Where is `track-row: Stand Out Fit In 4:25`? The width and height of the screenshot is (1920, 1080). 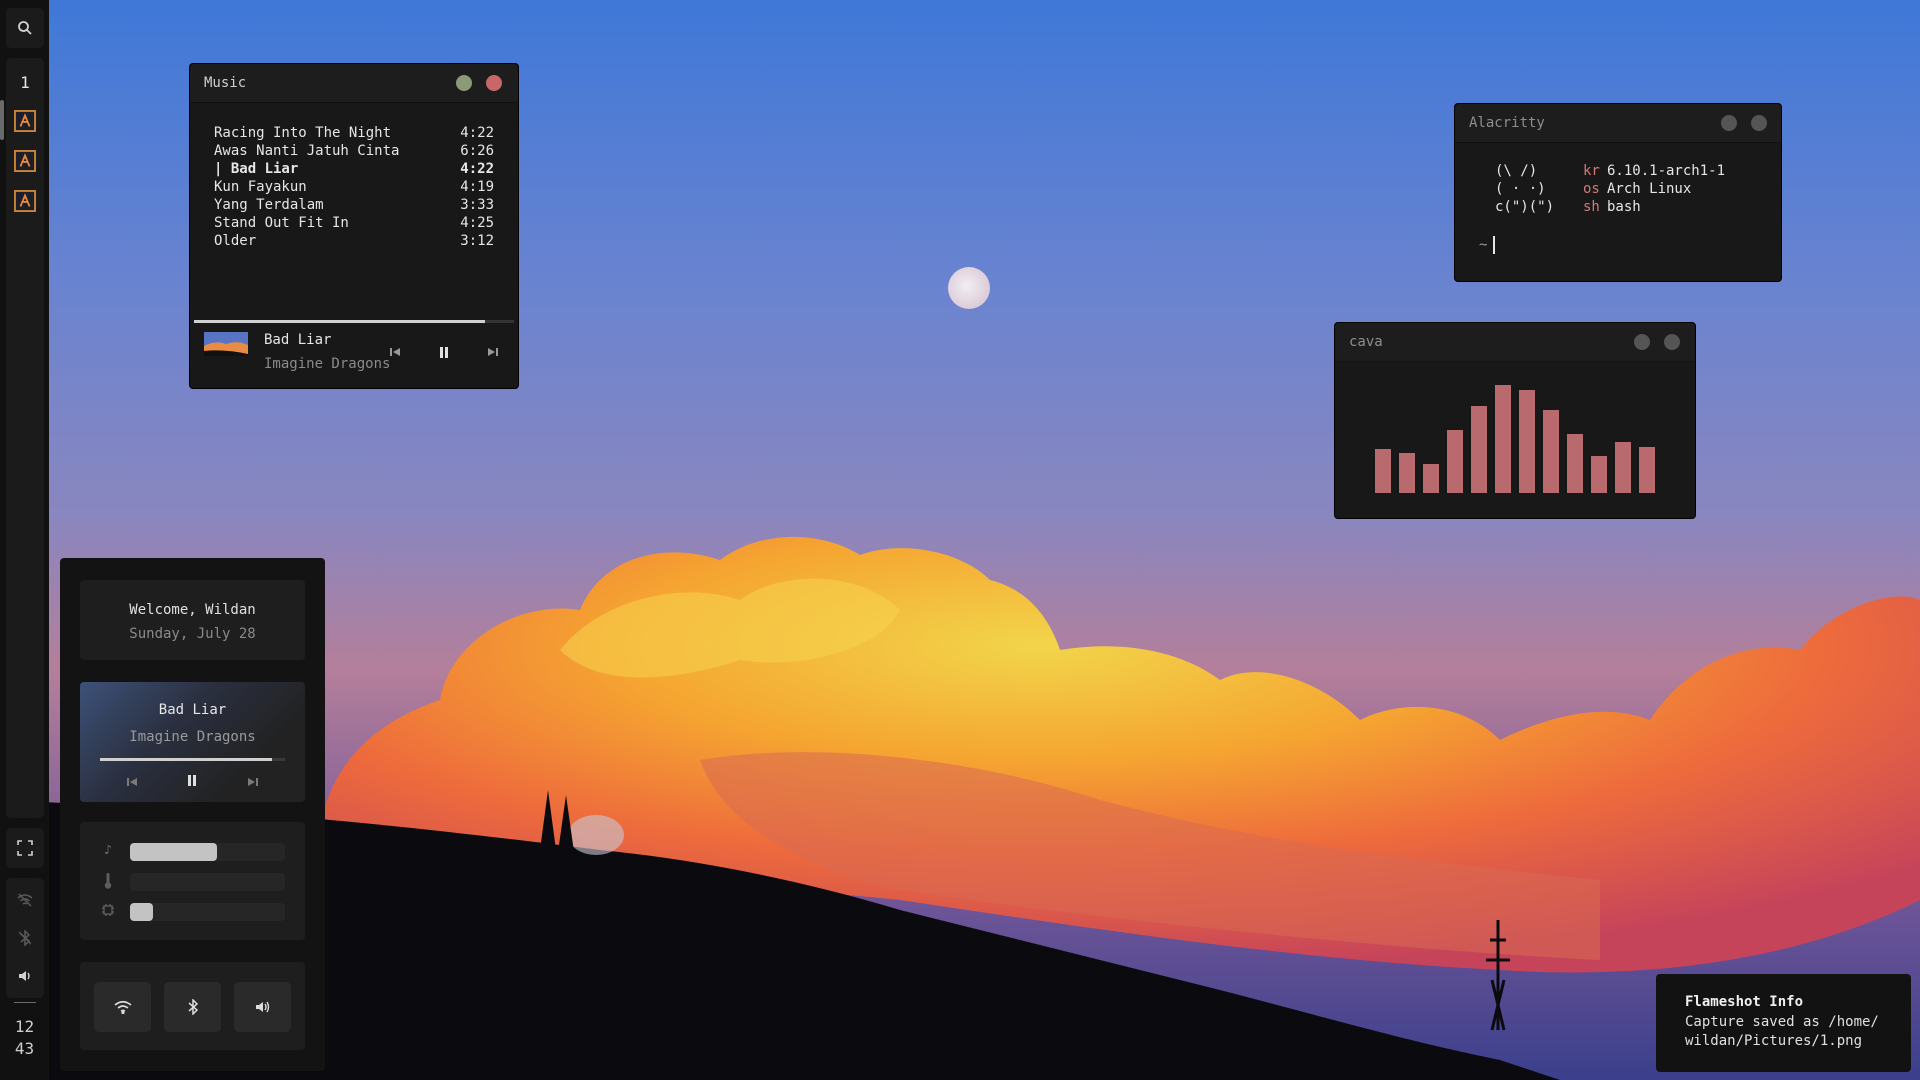
track-row: Stand Out Fit In 4:25 is located at coordinates (354, 223).